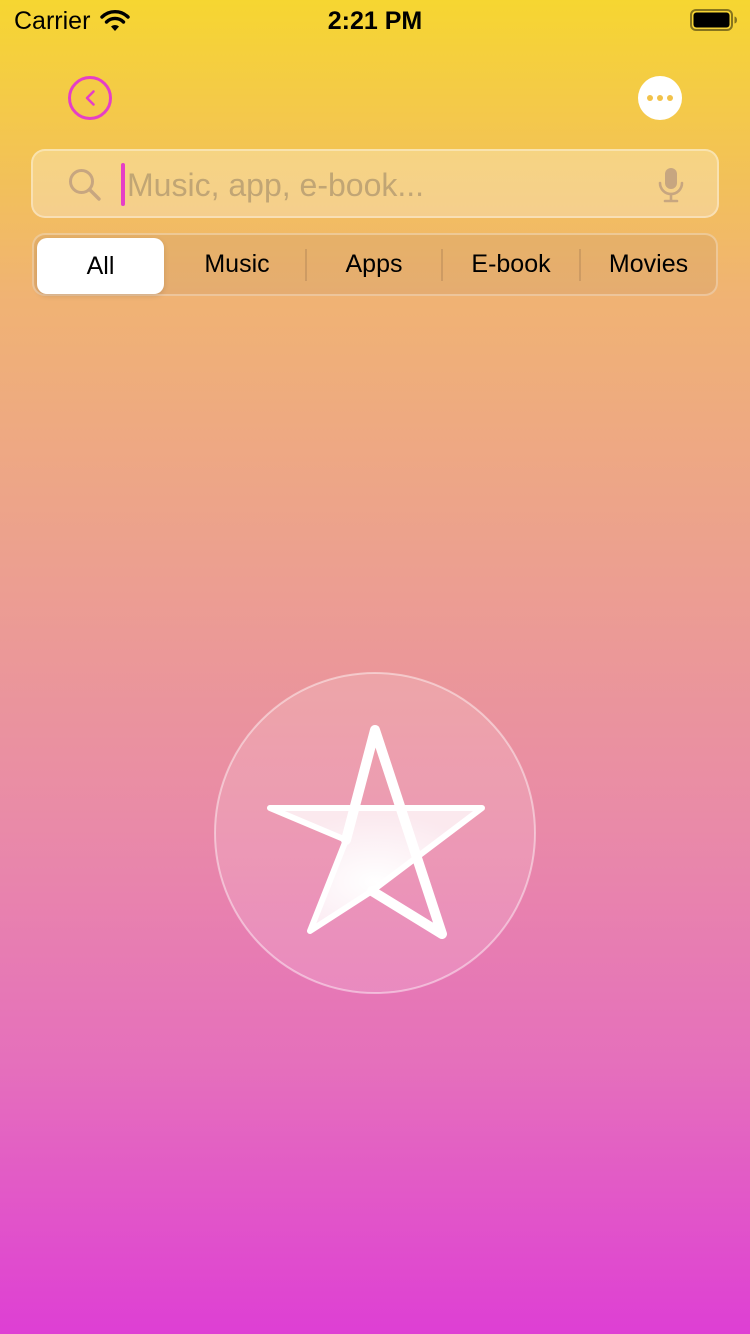  I want to click on clock: 2:21 PM, so click(375, 21).